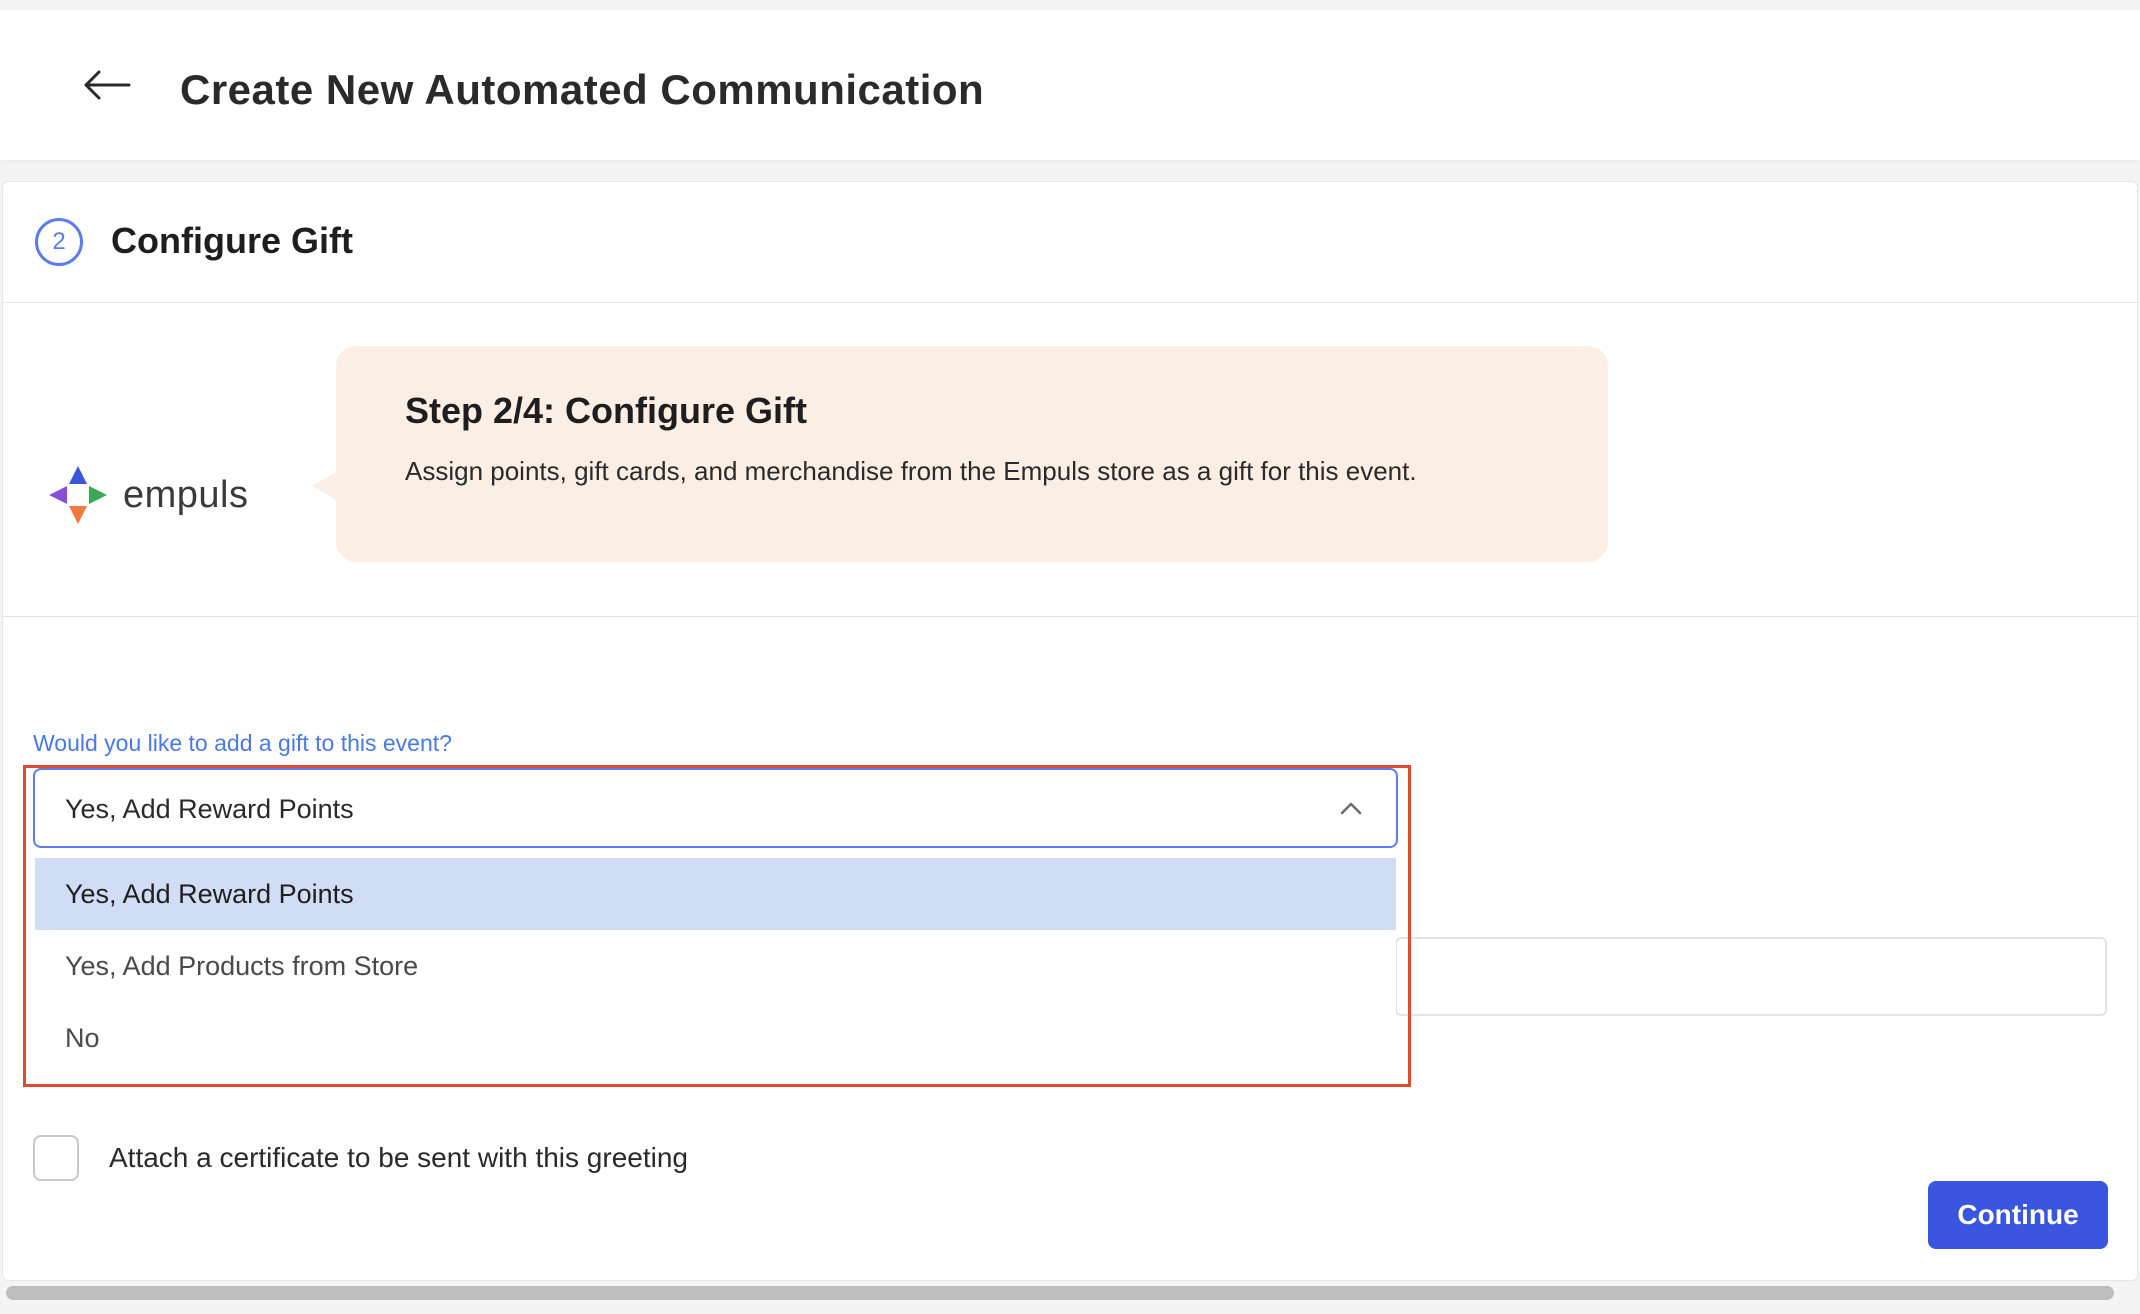 This screenshot has height=1314, width=2140. What do you see at coordinates (186, 494) in the screenshot?
I see `logo-text: empuls` at bounding box center [186, 494].